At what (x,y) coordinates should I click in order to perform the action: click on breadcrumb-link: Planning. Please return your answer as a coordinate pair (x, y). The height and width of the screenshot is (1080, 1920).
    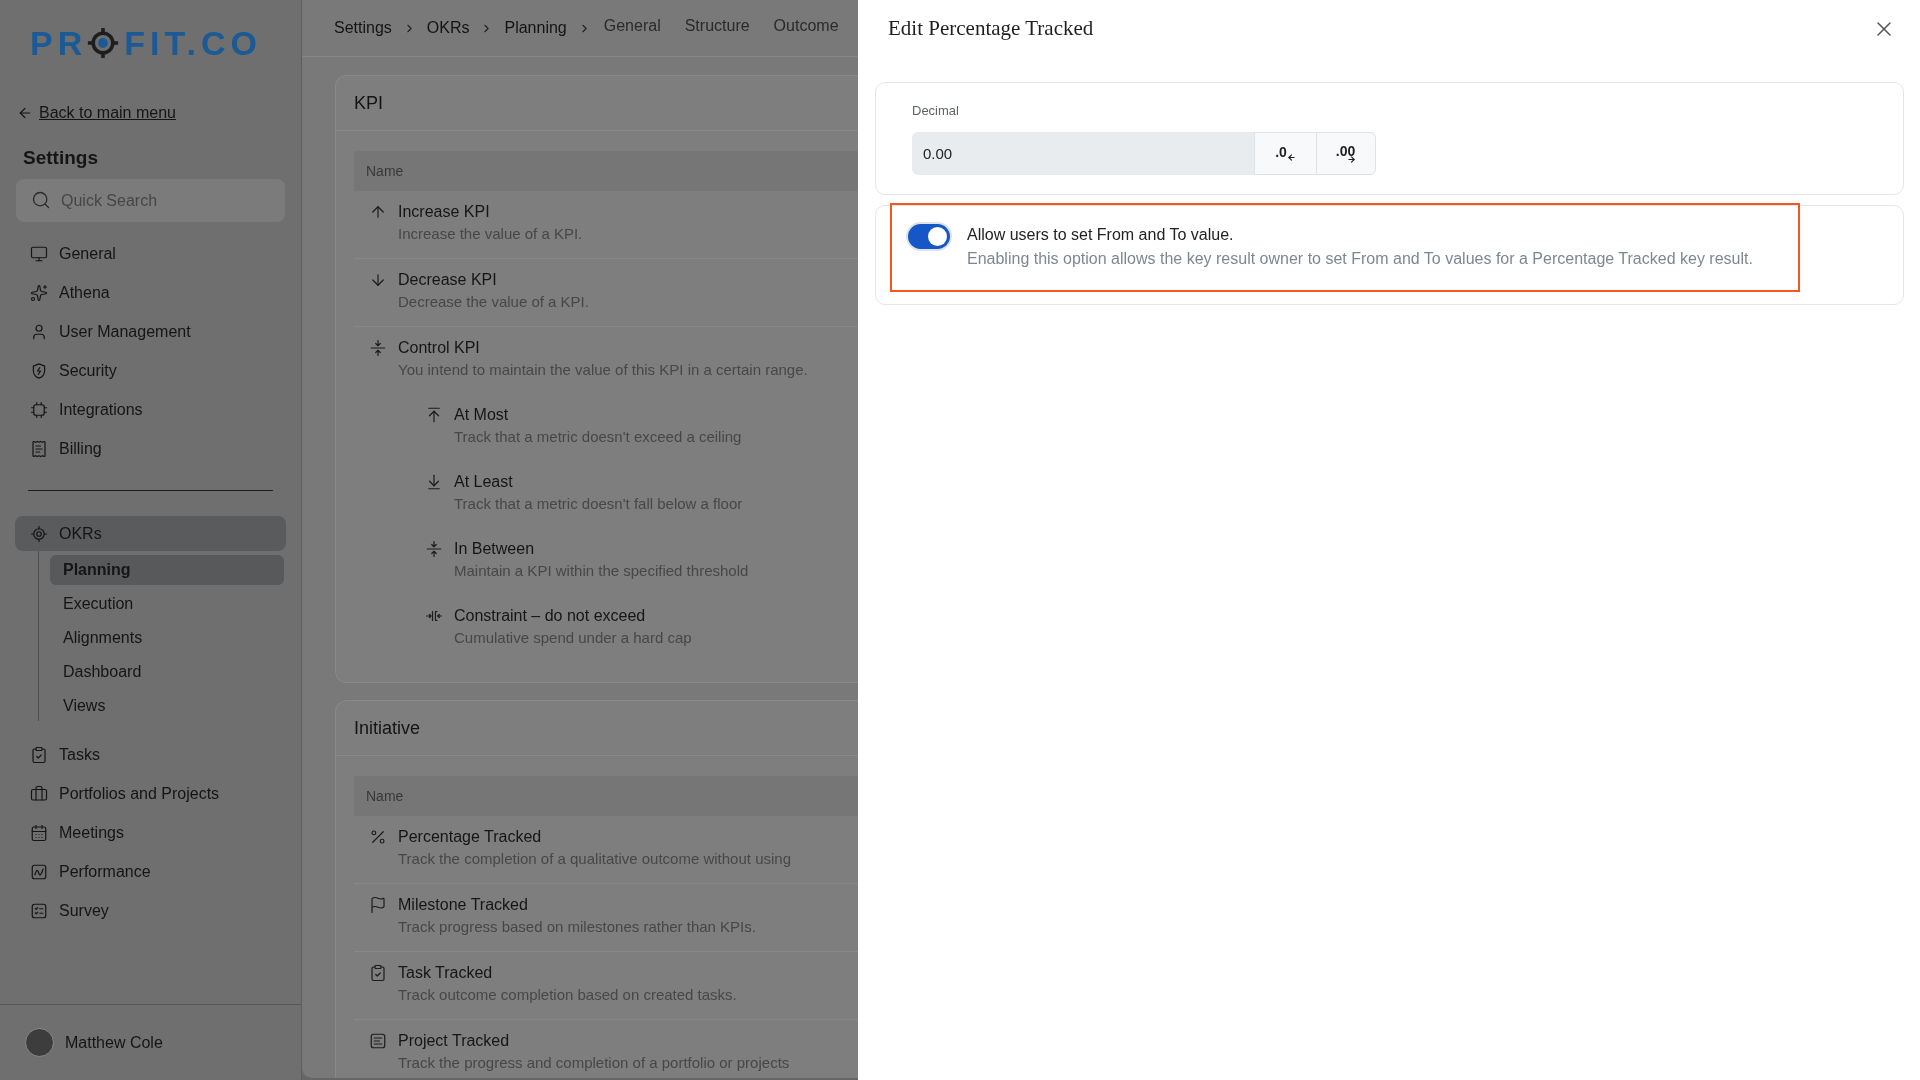
    Looking at the image, I should click on (535, 28).